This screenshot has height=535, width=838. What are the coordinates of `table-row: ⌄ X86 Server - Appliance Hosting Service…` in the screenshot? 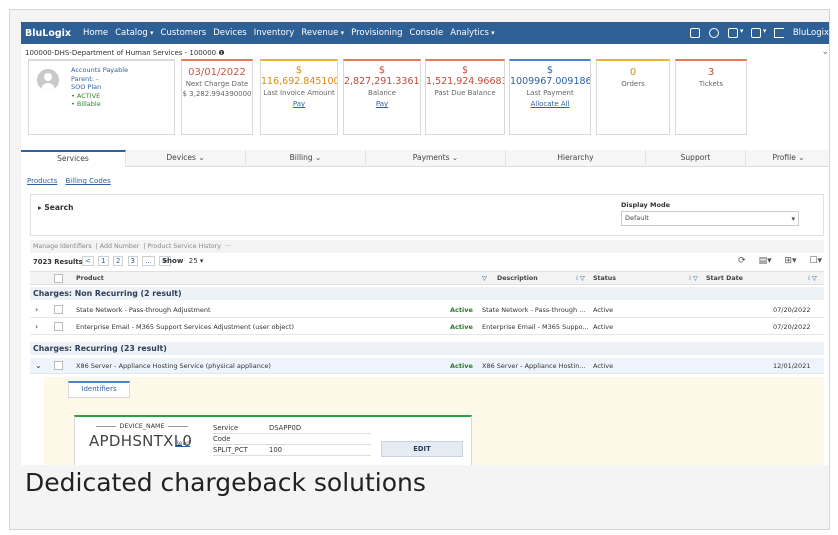 It's located at (427, 366).